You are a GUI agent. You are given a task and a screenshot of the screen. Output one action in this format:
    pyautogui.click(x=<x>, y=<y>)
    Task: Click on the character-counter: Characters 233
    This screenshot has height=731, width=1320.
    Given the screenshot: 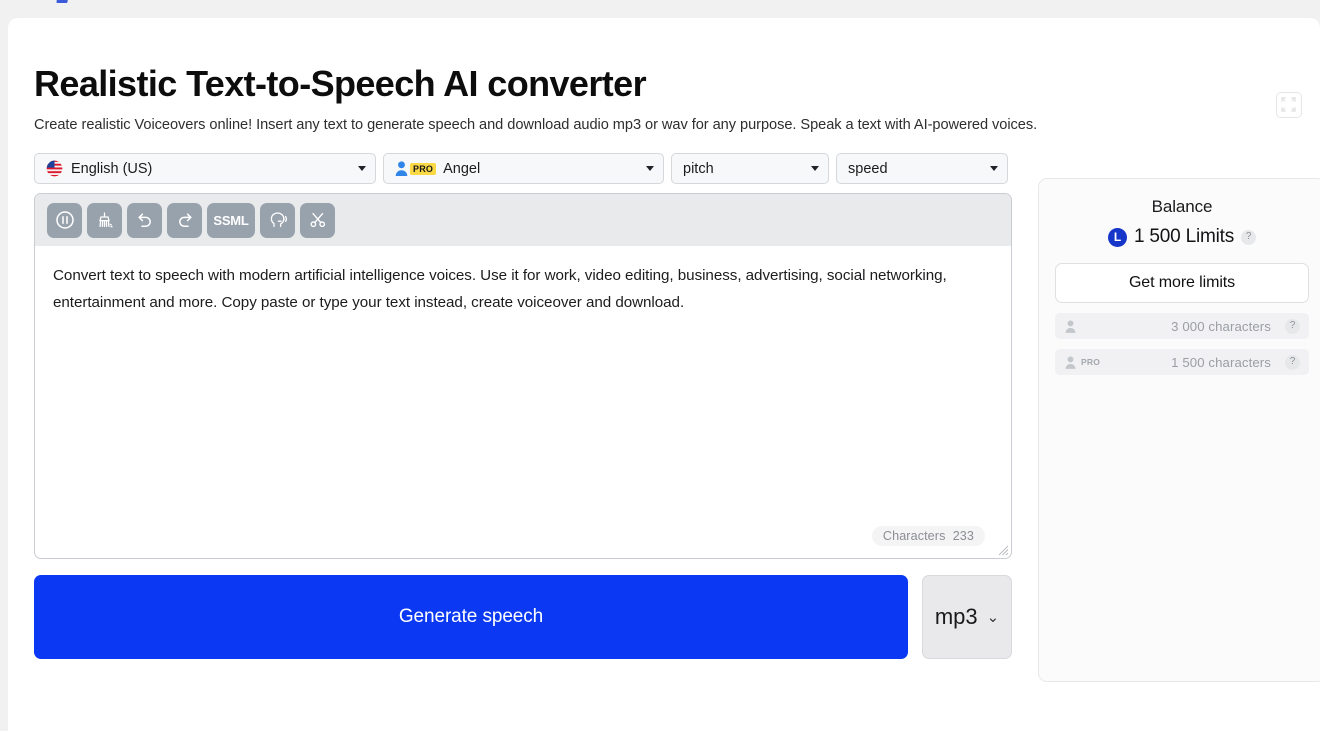 What is the action you would take?
    pyautogui.click(x=928, y=536)
    